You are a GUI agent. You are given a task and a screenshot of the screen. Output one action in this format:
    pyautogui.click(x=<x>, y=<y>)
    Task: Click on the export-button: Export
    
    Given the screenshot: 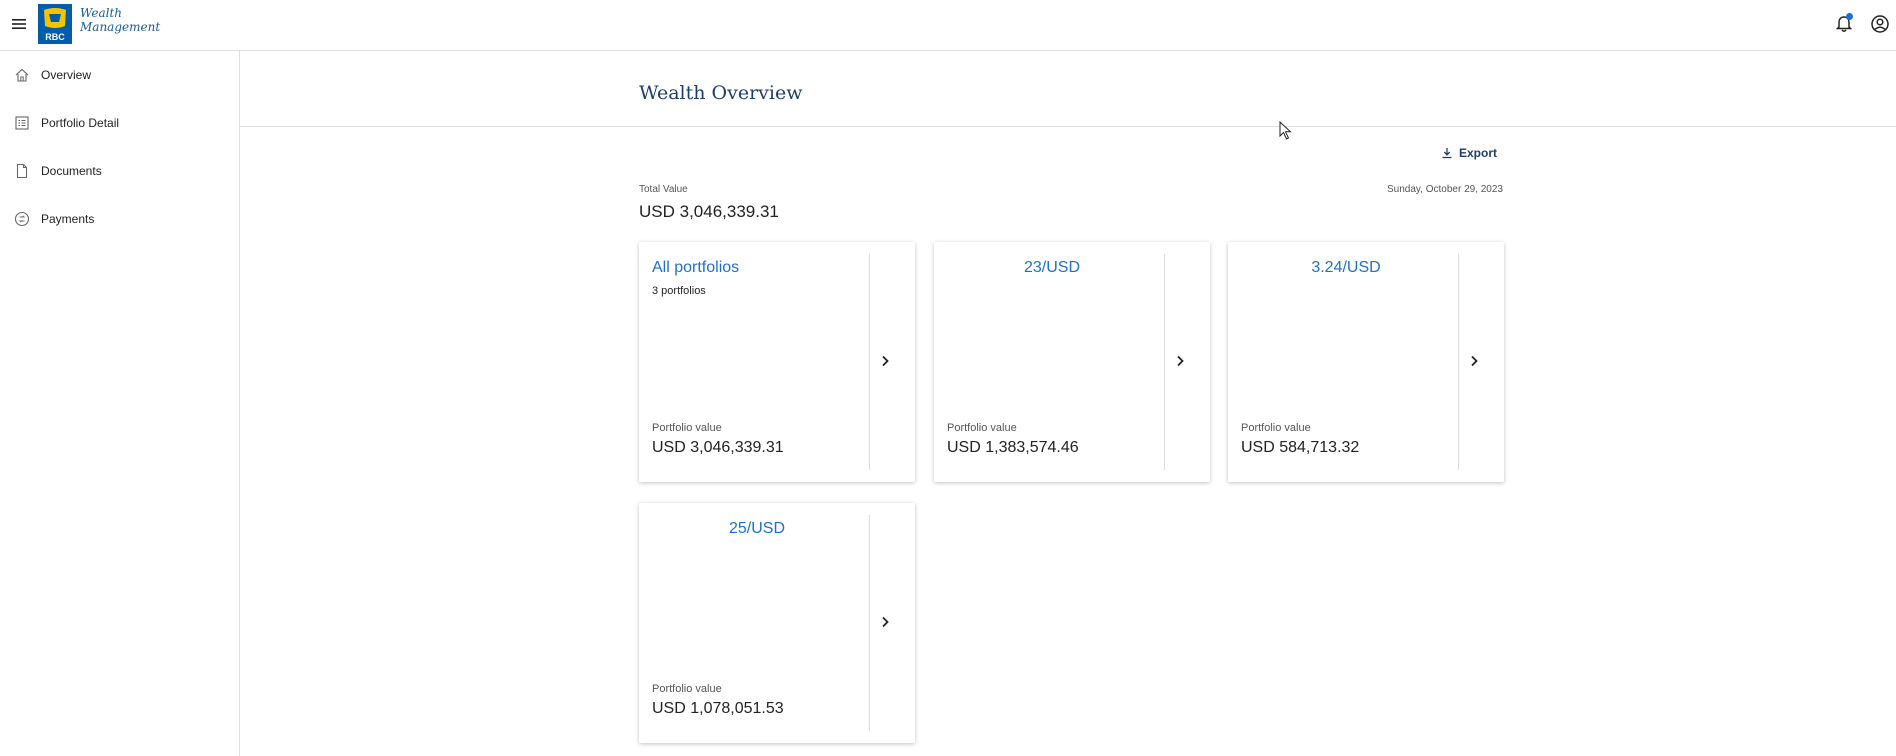 What is the action you would take?
    pyautogui.click(x=1469, y=153)
    